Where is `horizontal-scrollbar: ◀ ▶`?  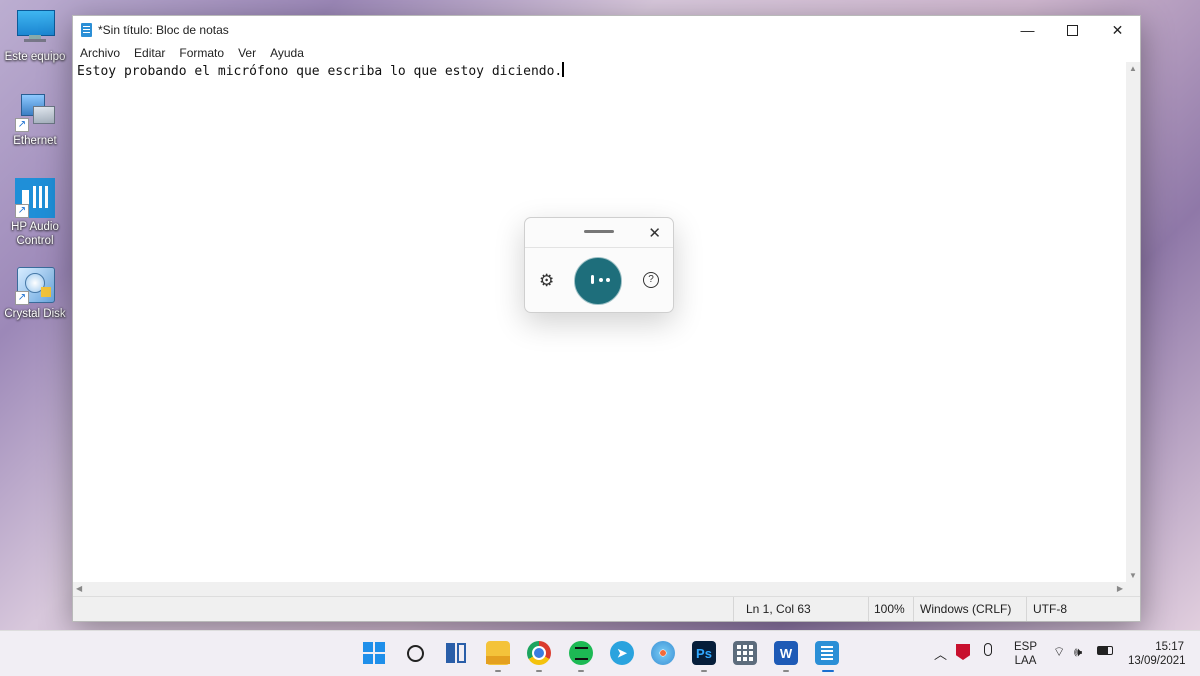 horizontal-scrollbar: ◀ ▶ is located at coordinates (599, 589).